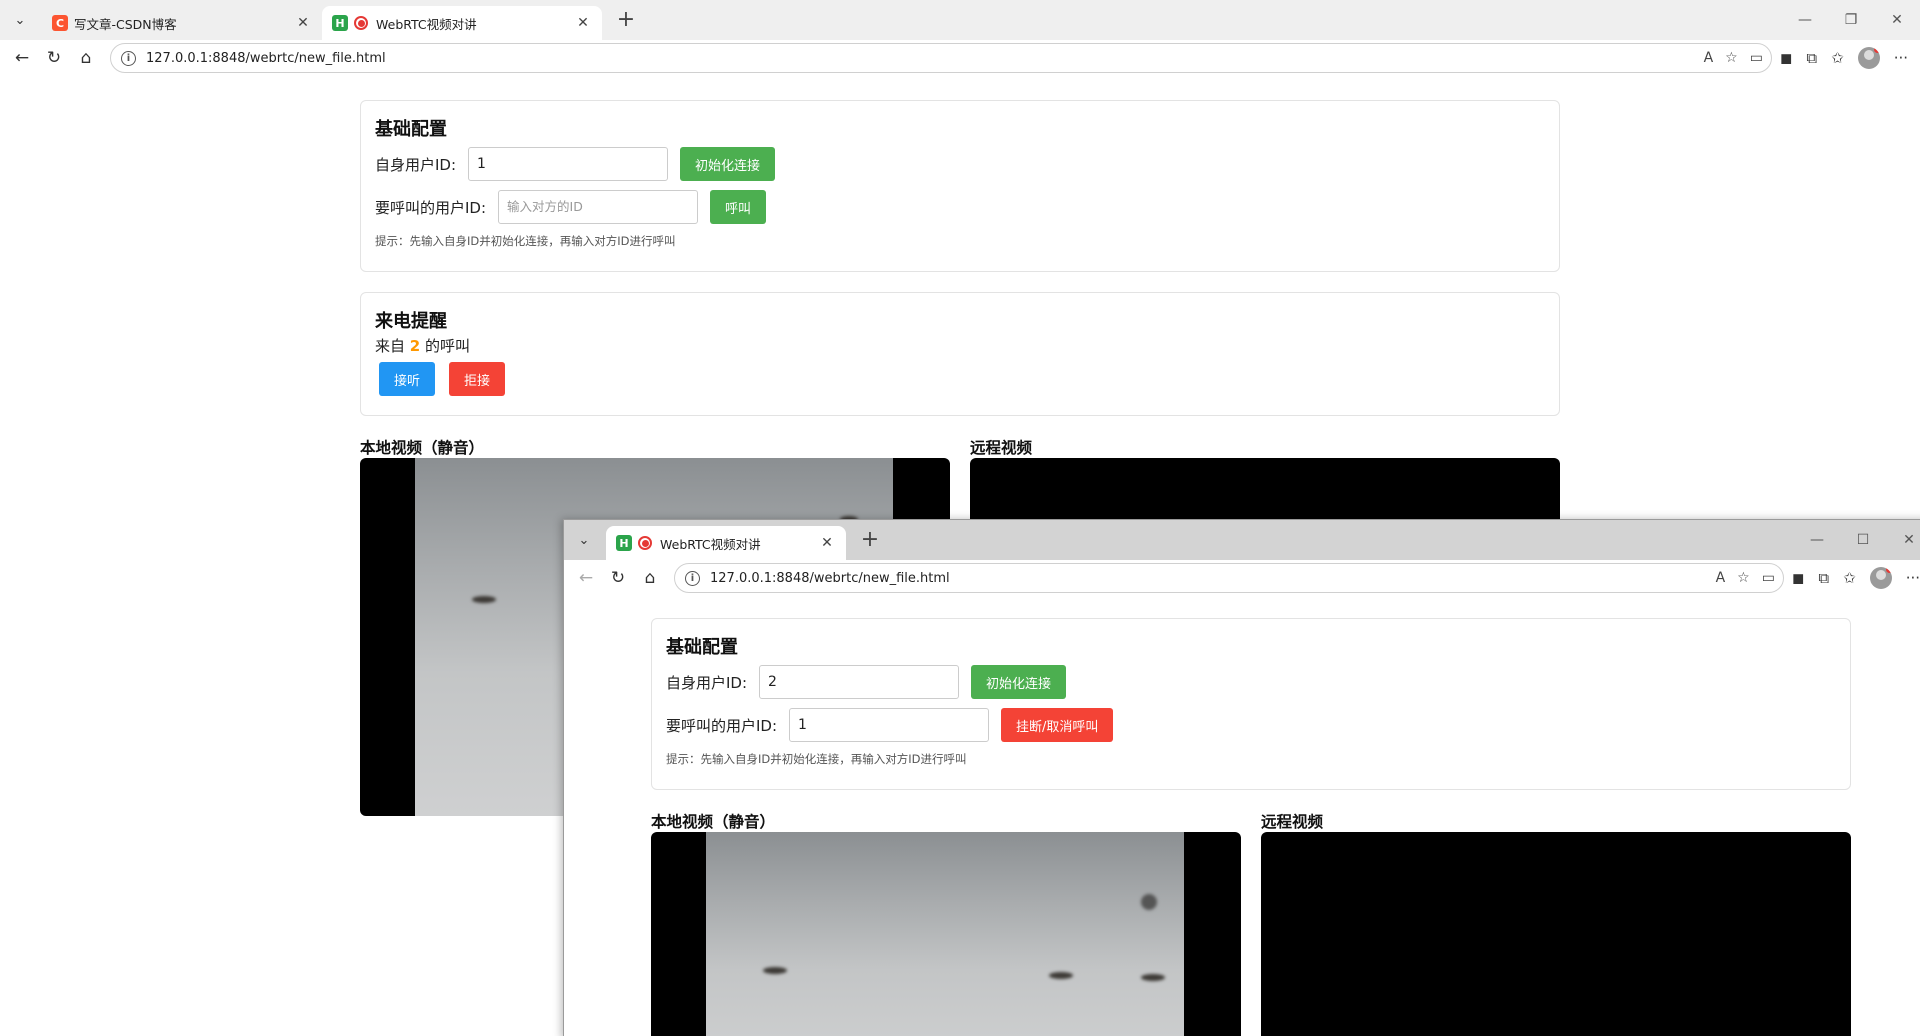 The height and width of the screenshot is (1036, 1920). What do you see at coordinates (415, 346) in the screenshot?
I see `caller-id: 2` at bounding box center [415, 346].